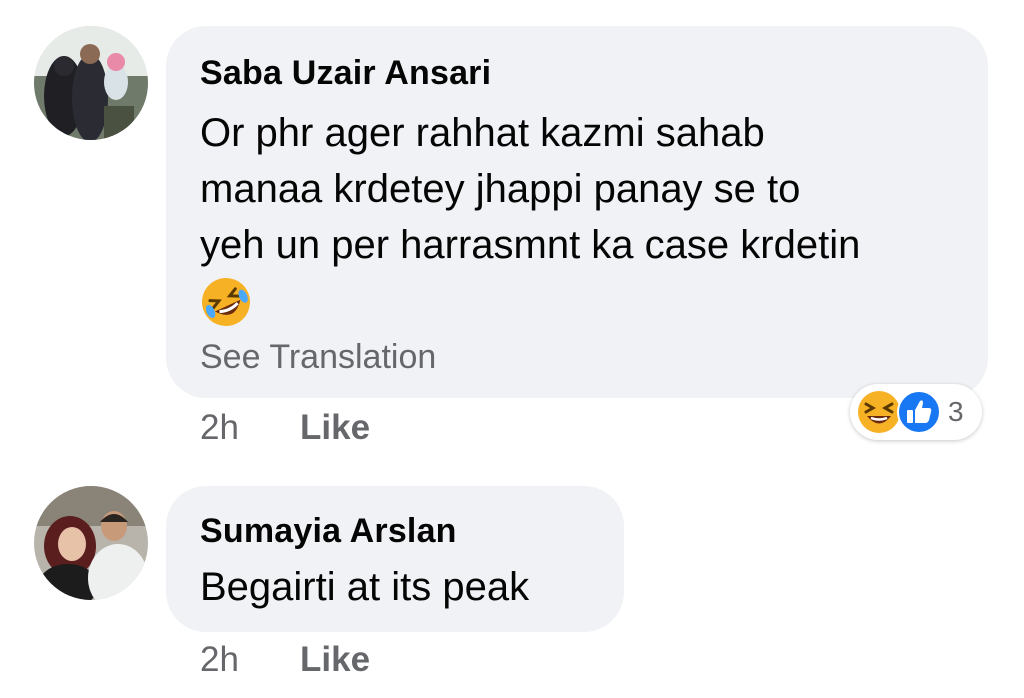 This screenshot has height=698, width=1024. What do you see at coordinates (956, 411) in the screenshot?
I see `reaction-count: 3` at bounding box center [956, 411].